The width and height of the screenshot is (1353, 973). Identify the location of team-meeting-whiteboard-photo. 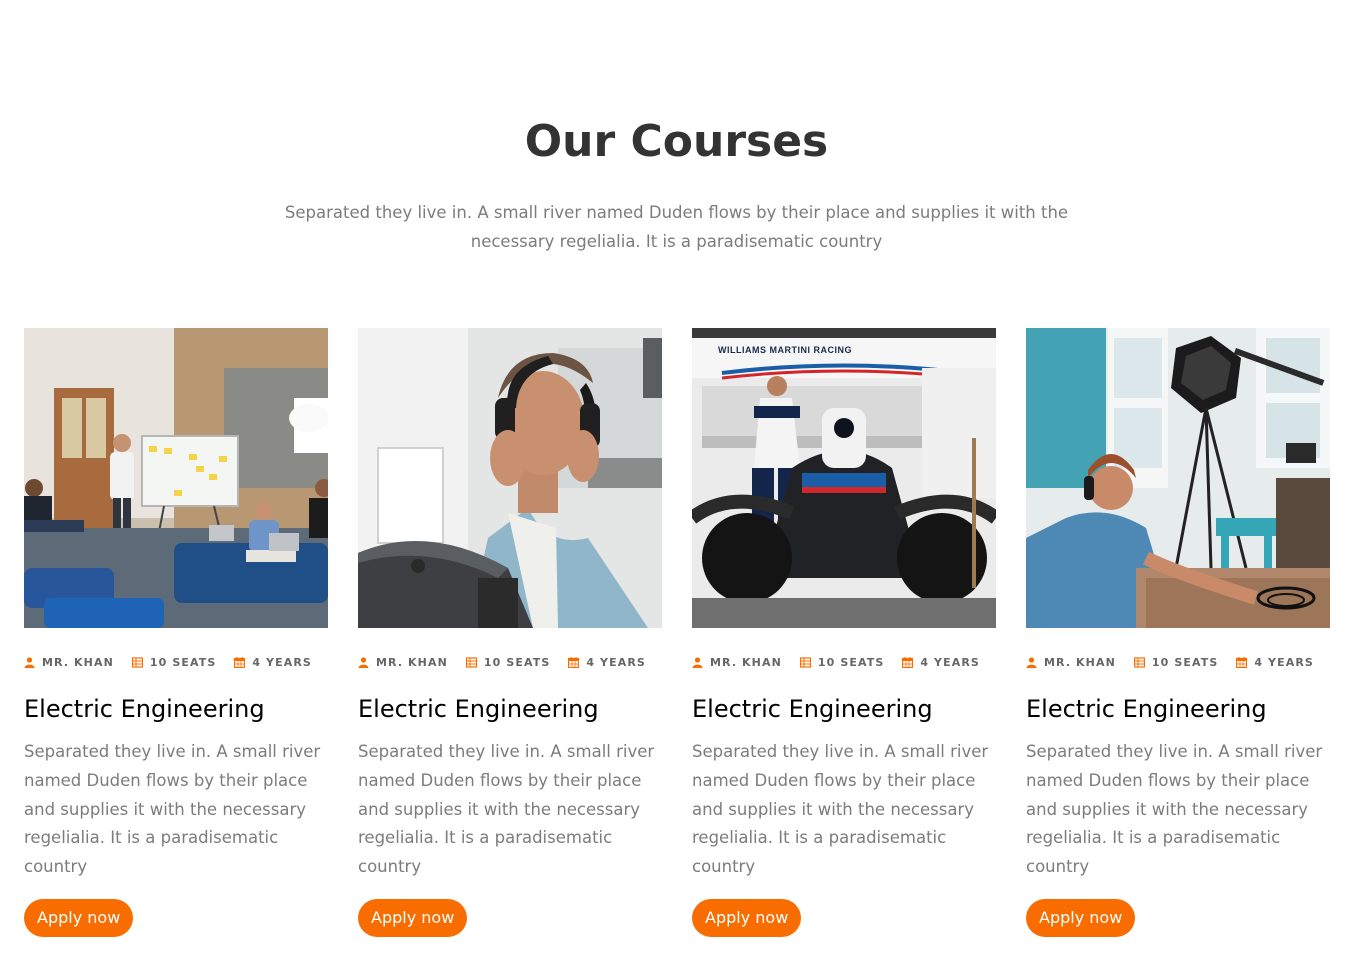
(176, 478).